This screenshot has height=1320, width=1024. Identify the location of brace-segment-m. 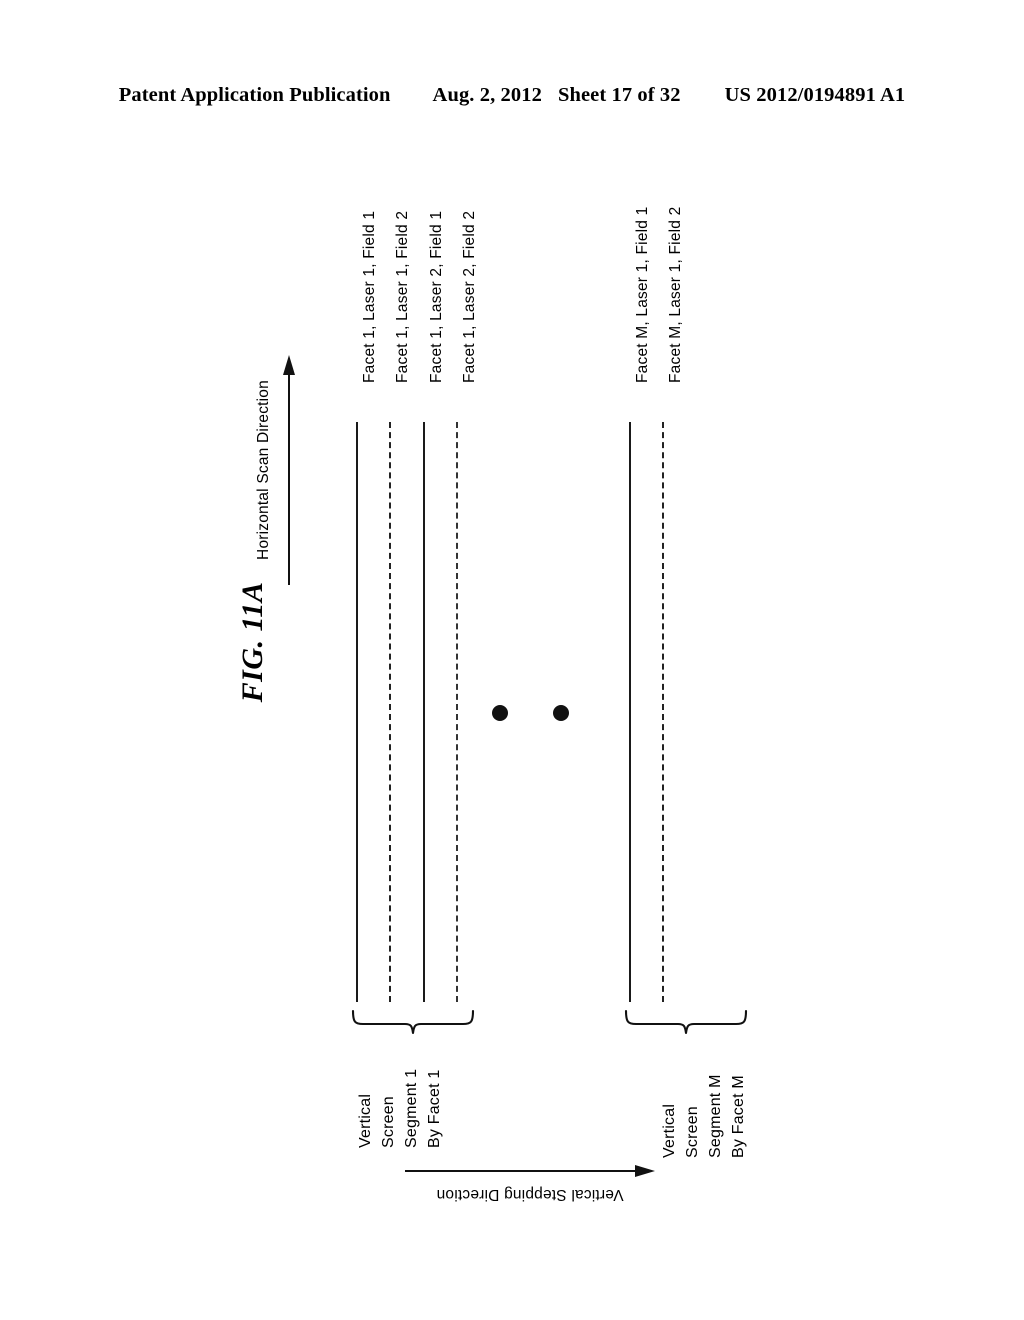
(686, 1030).